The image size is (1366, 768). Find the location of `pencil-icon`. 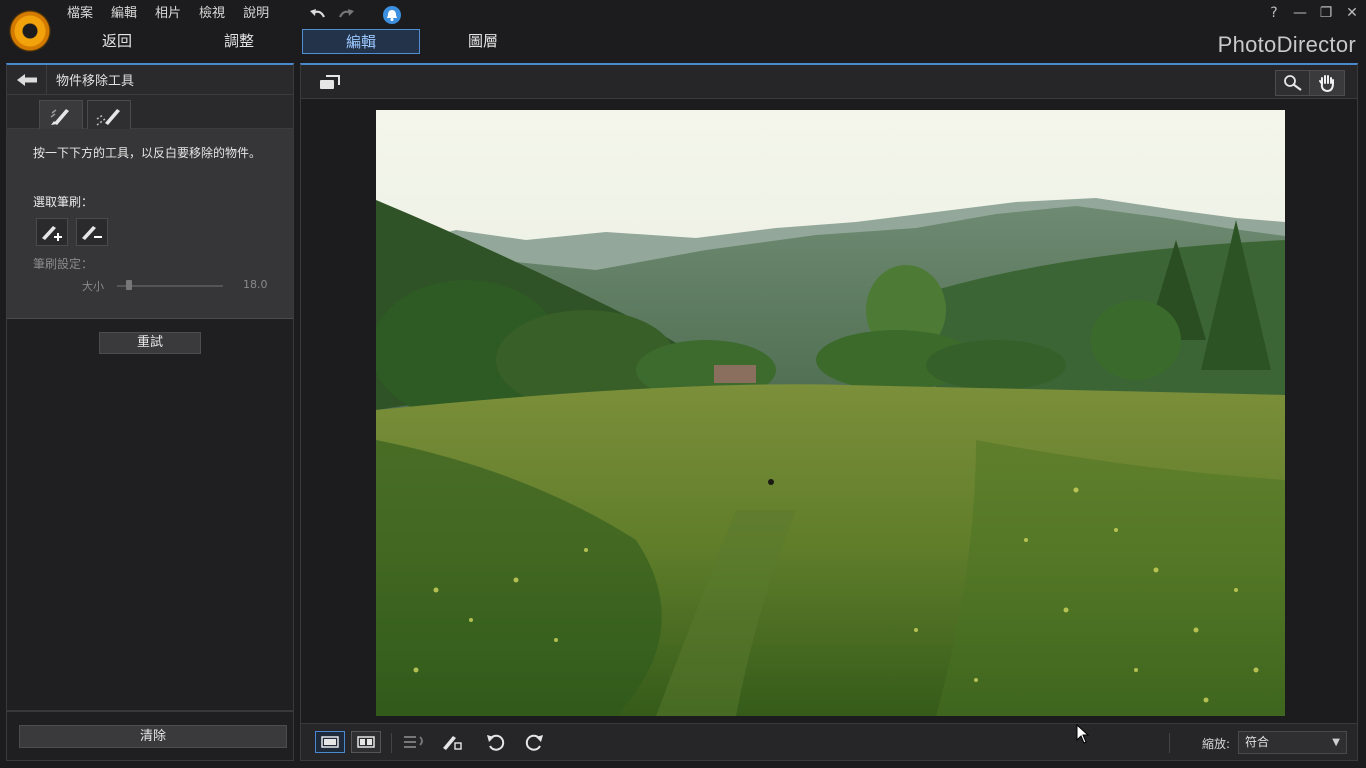

pencil-icon is located at coordinates (452, 743).